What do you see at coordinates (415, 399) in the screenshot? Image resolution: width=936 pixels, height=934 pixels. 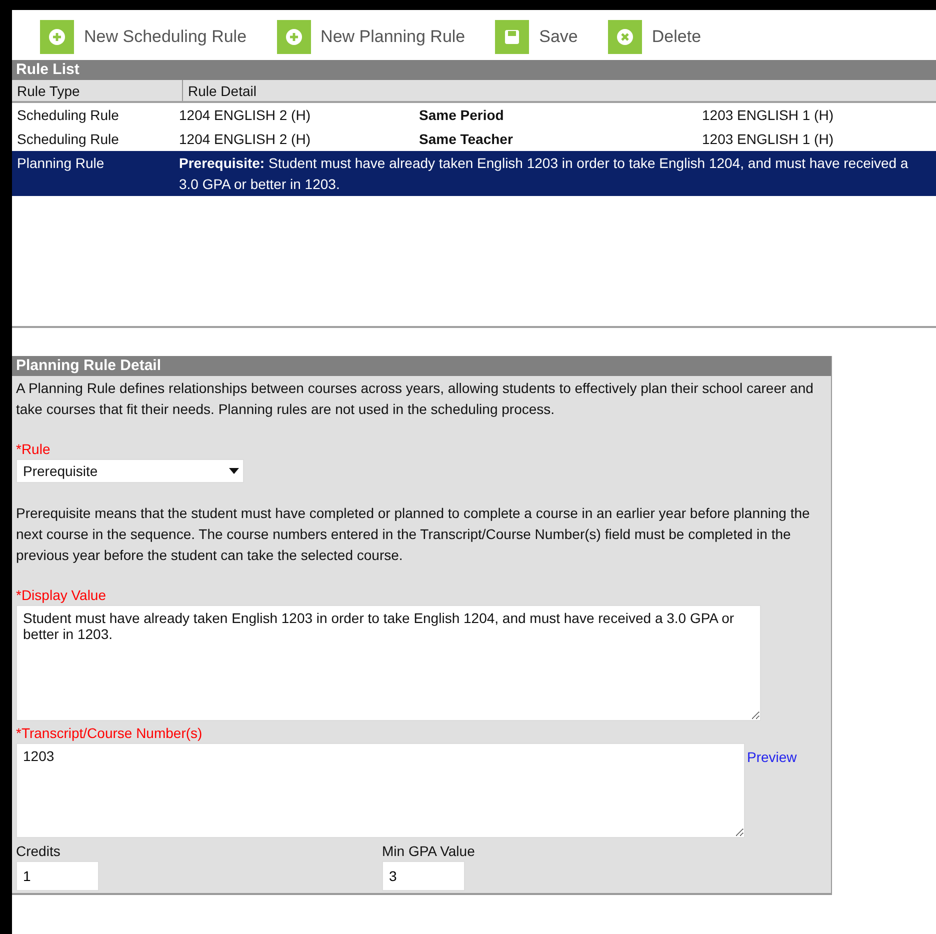 I see `description-text: A Planning Rule defines relationships between courses across years, allowing students to effectively plan their school career and take courses that fit their needs. Planning rules are not used in the scheduling process.` at bounding box center [415, 399].